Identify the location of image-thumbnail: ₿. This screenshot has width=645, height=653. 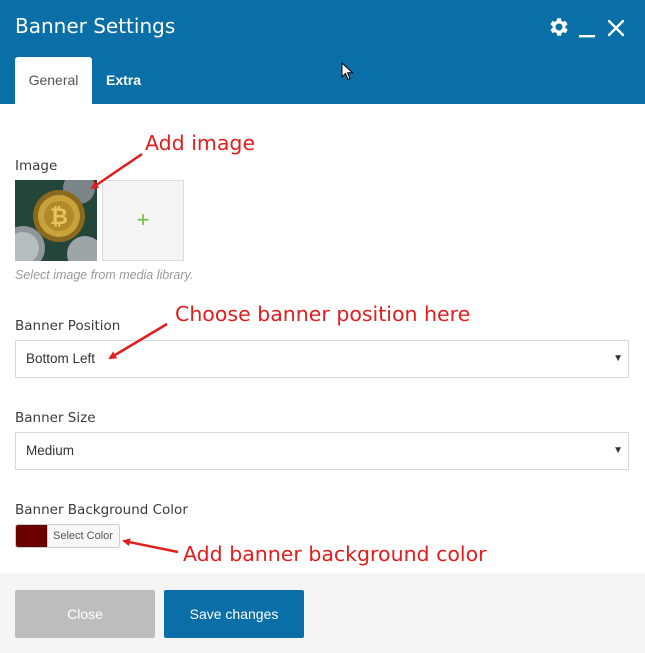
(56, 220).